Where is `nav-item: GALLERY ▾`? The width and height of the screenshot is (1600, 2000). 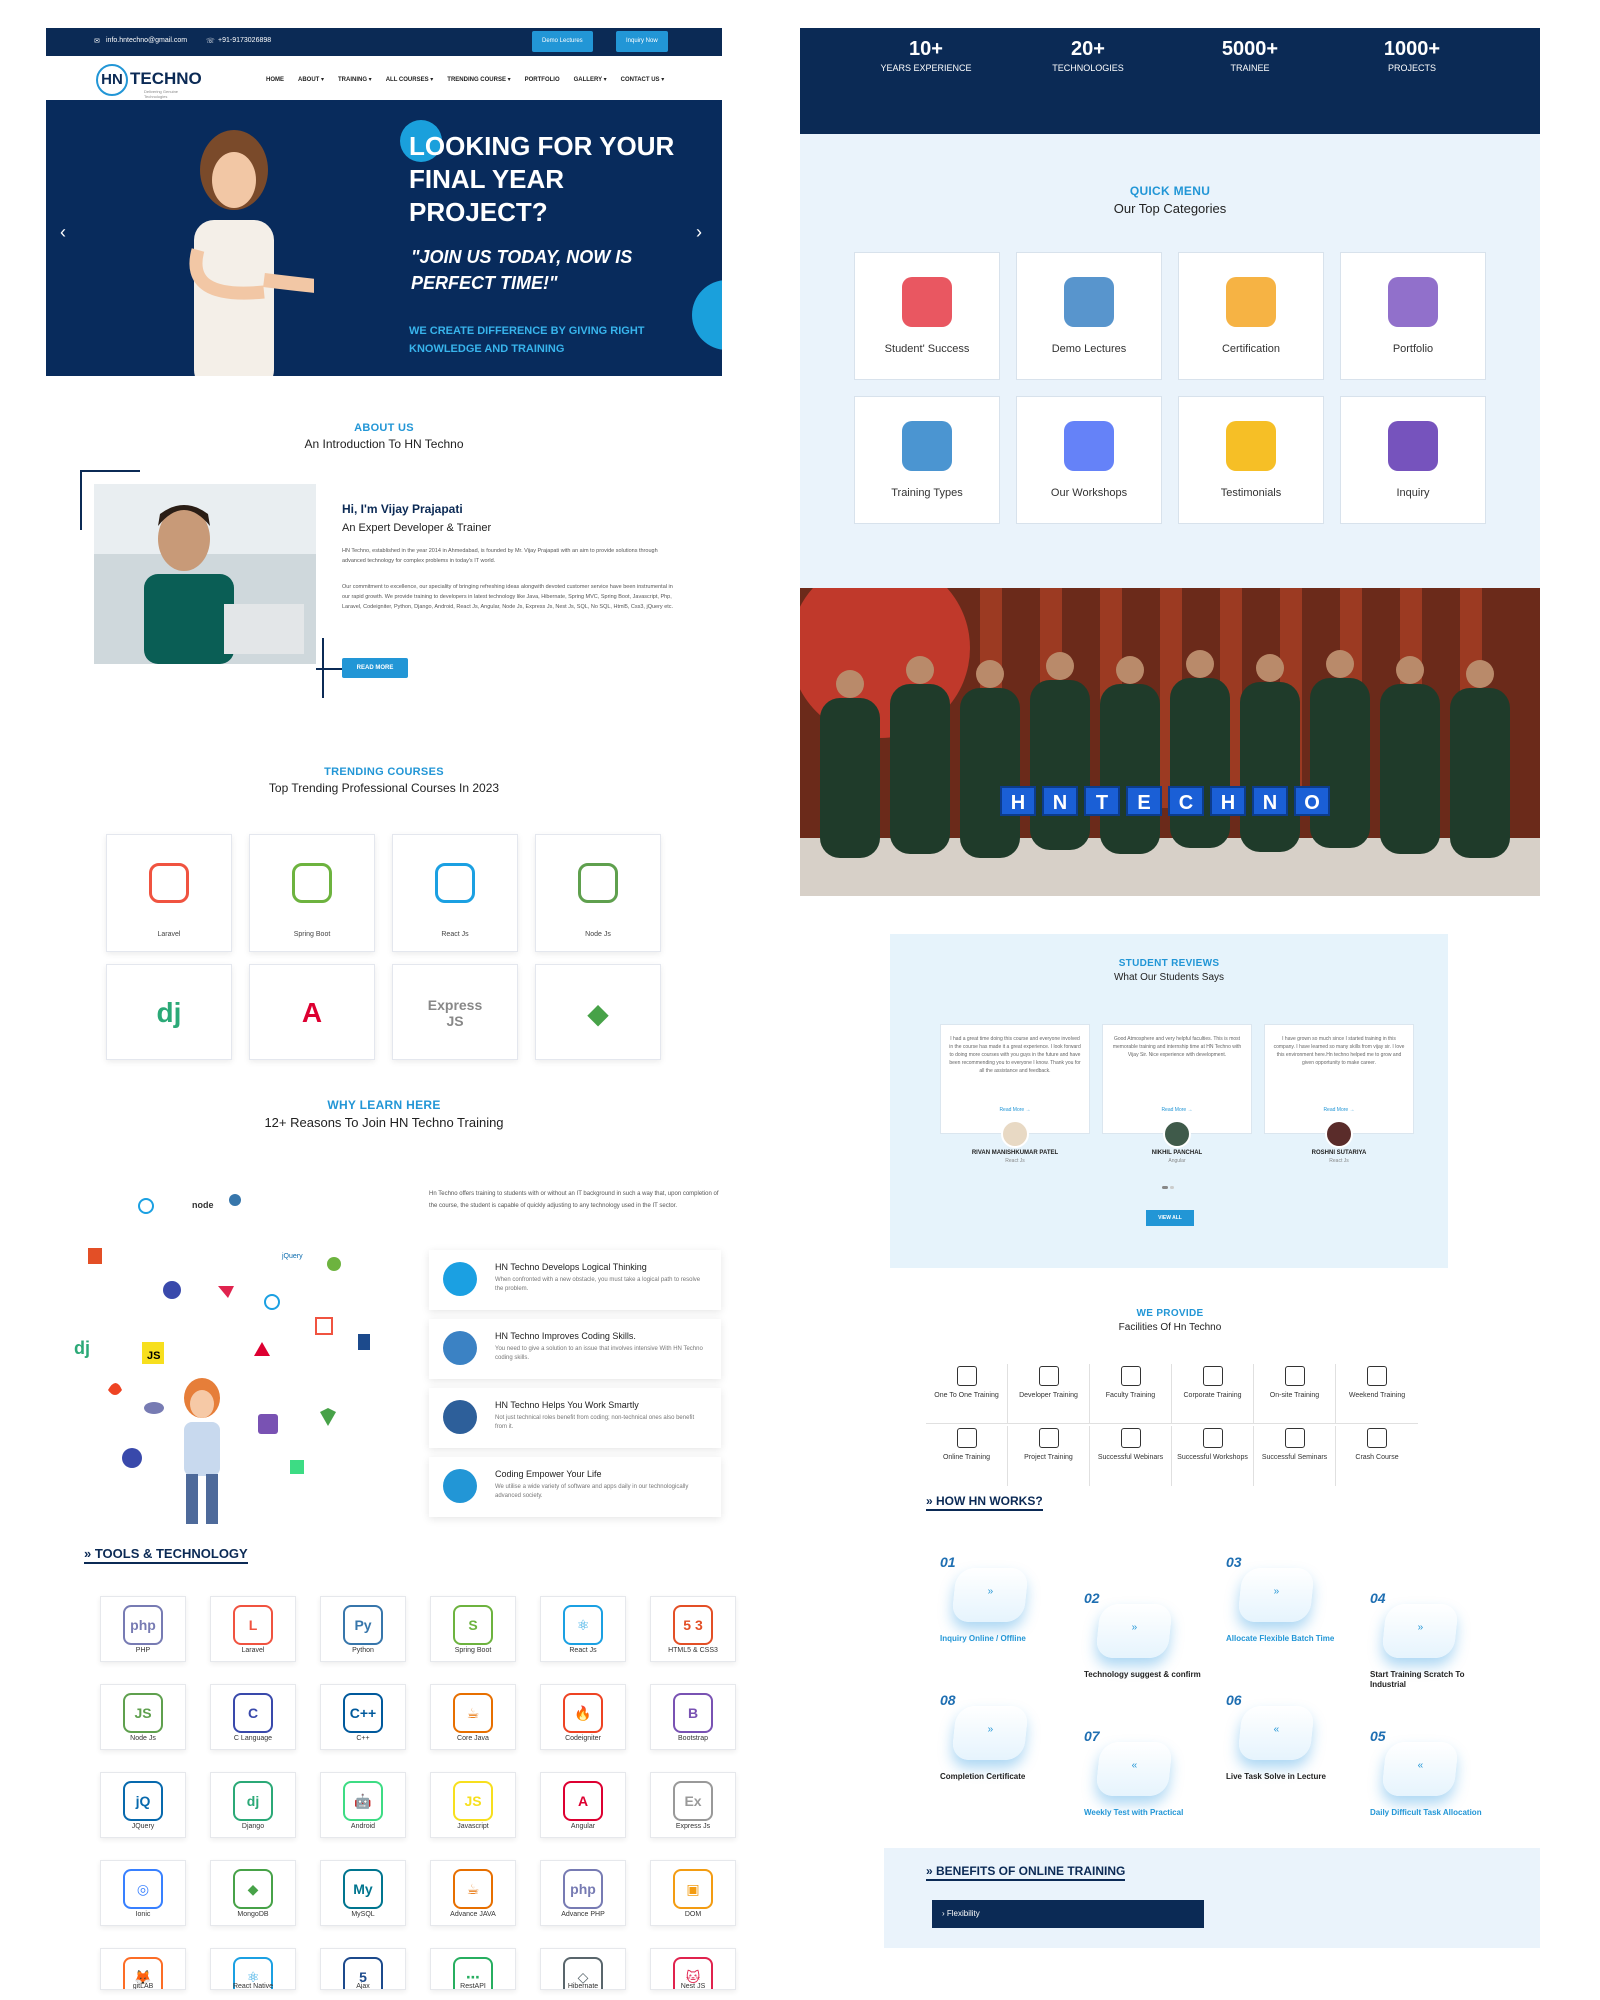
nav-item: GALLERY ▾ is located at coordinates (590, 80).